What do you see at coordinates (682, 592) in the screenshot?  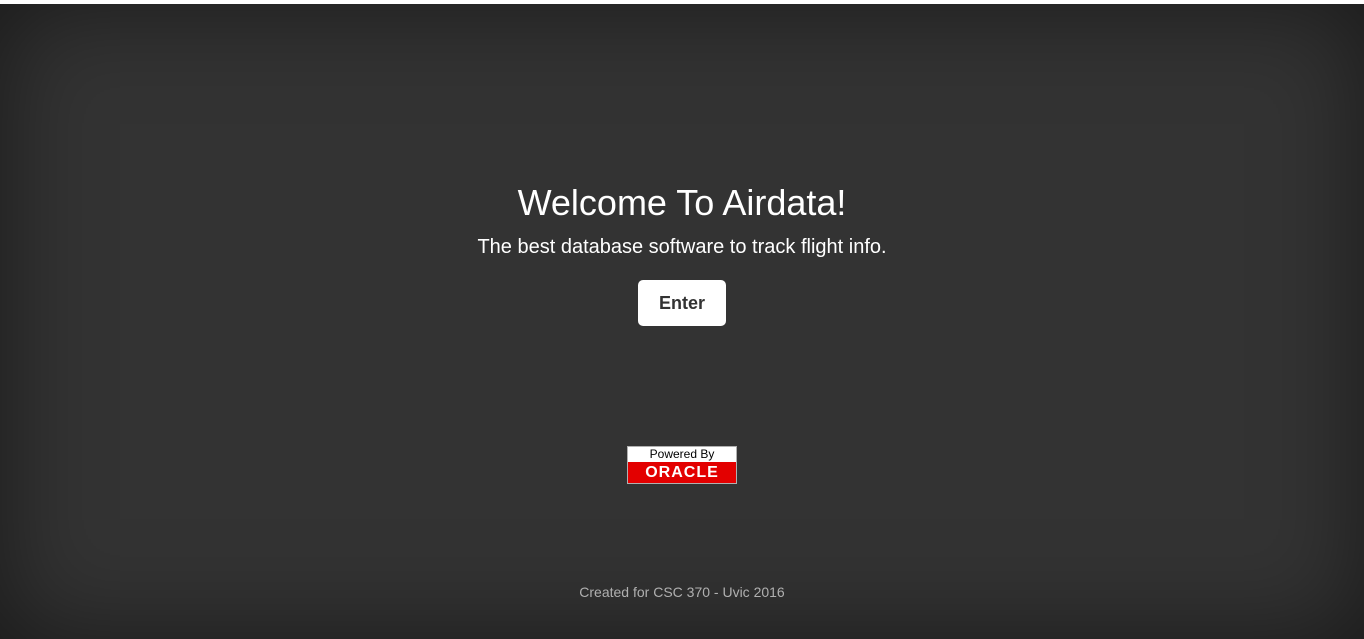 I see `footer-credit: Created for CSC 370 - Uvic 2016` at bounding box center [682, 592].